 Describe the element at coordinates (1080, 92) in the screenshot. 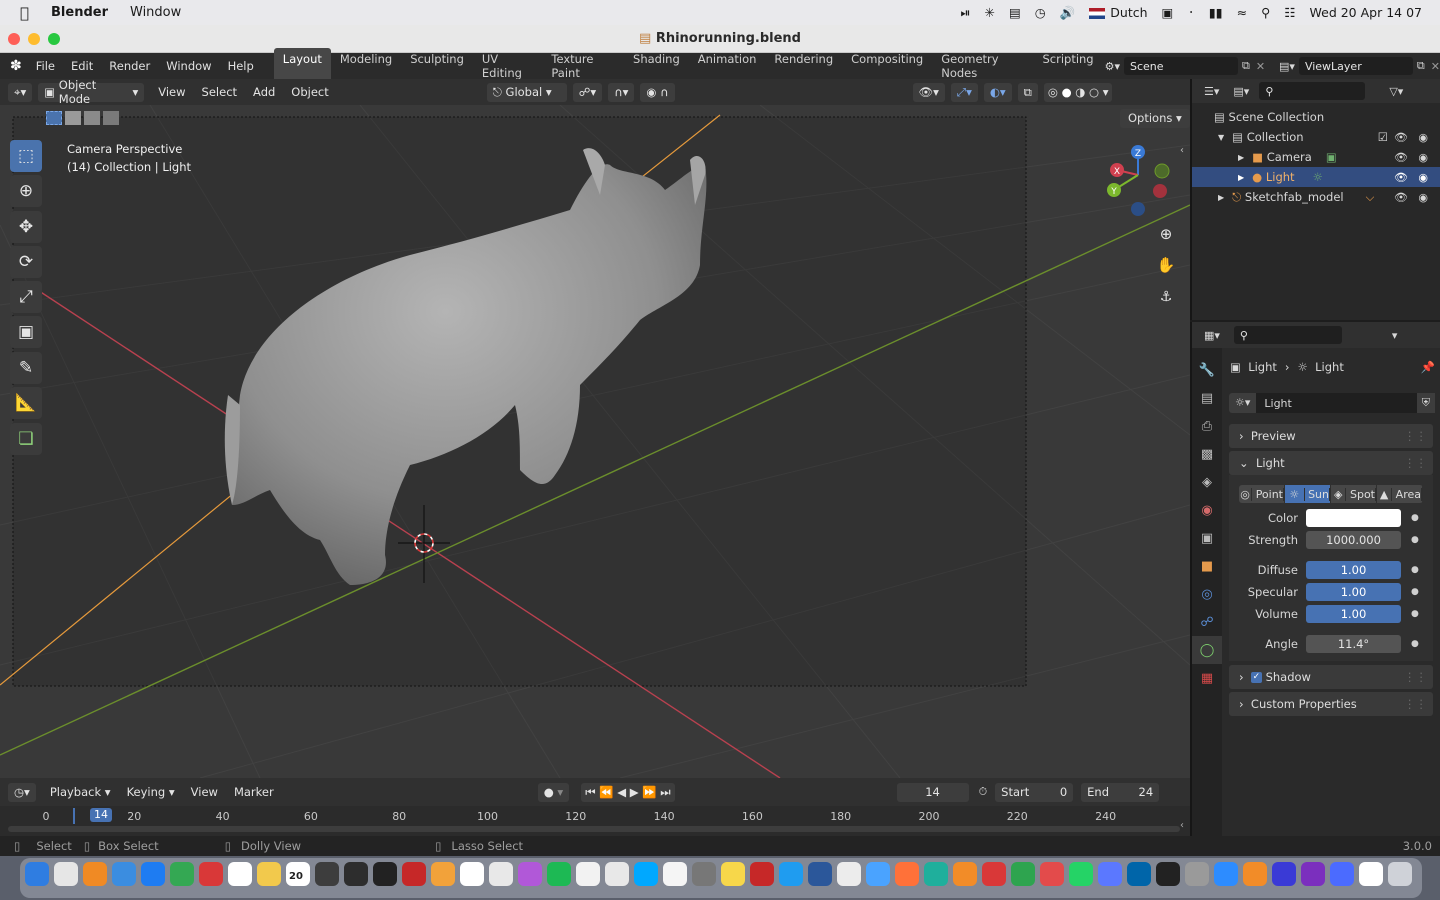

I see `material-shading-icon: ◑` at that location.